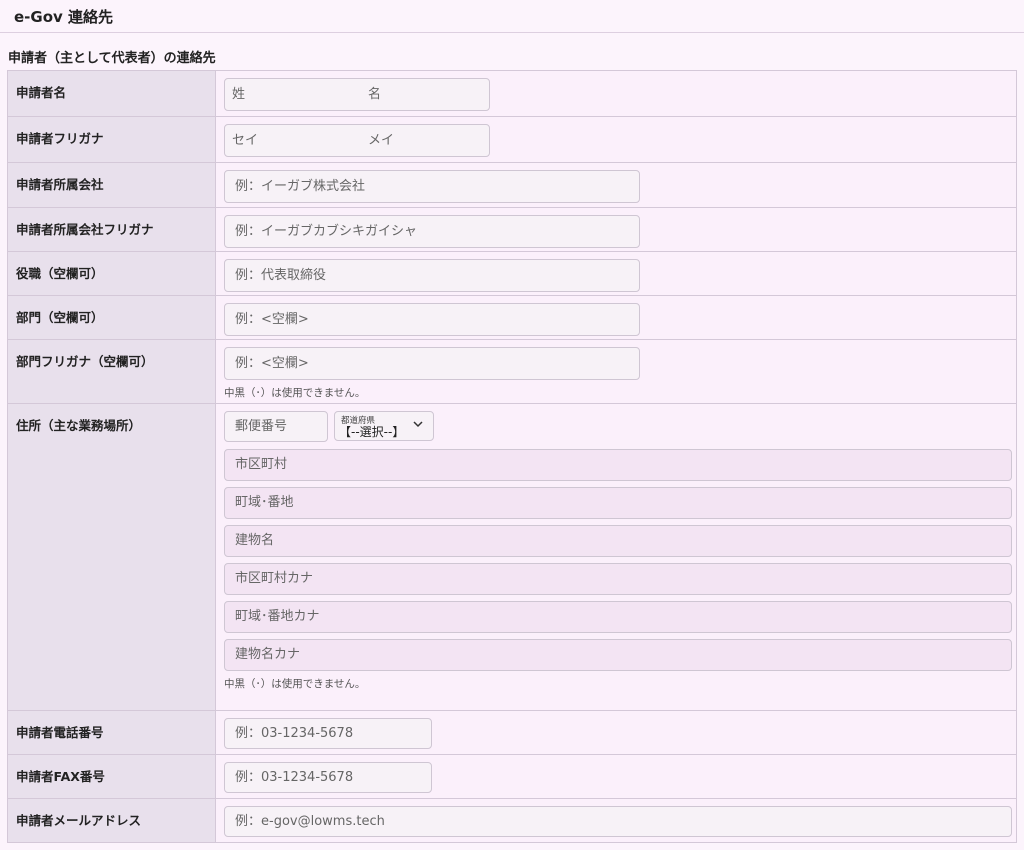 The width and height of the screenshot is (1024, 850). Describe the element at coordinates (112, 58) in the screenshot. I see `section-title: 申請者（主として代表者）の連絡先` at that location.